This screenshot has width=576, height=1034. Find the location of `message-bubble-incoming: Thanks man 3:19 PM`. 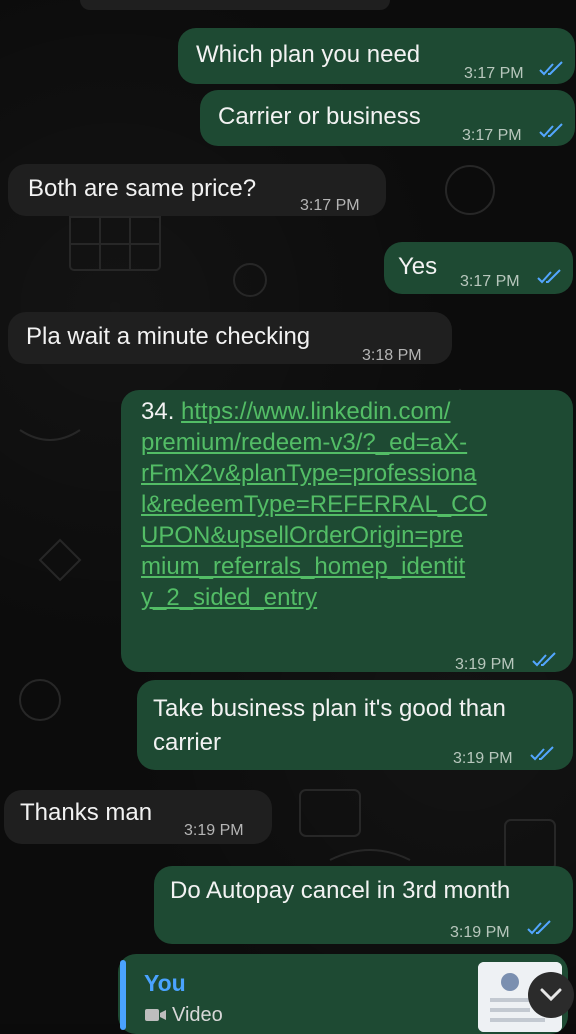

message-bubble-incoming: Thanks man 3:19 PM is located at coordinates (138, 817).